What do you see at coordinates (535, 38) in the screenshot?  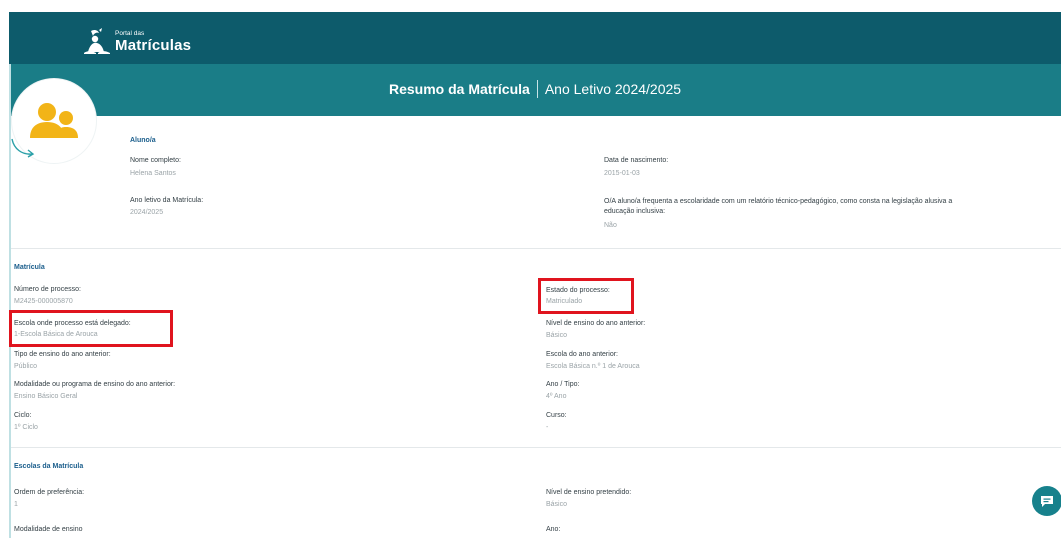 I see `top-navbar: Portal das Matrículas` at bounding box center [535, 38].